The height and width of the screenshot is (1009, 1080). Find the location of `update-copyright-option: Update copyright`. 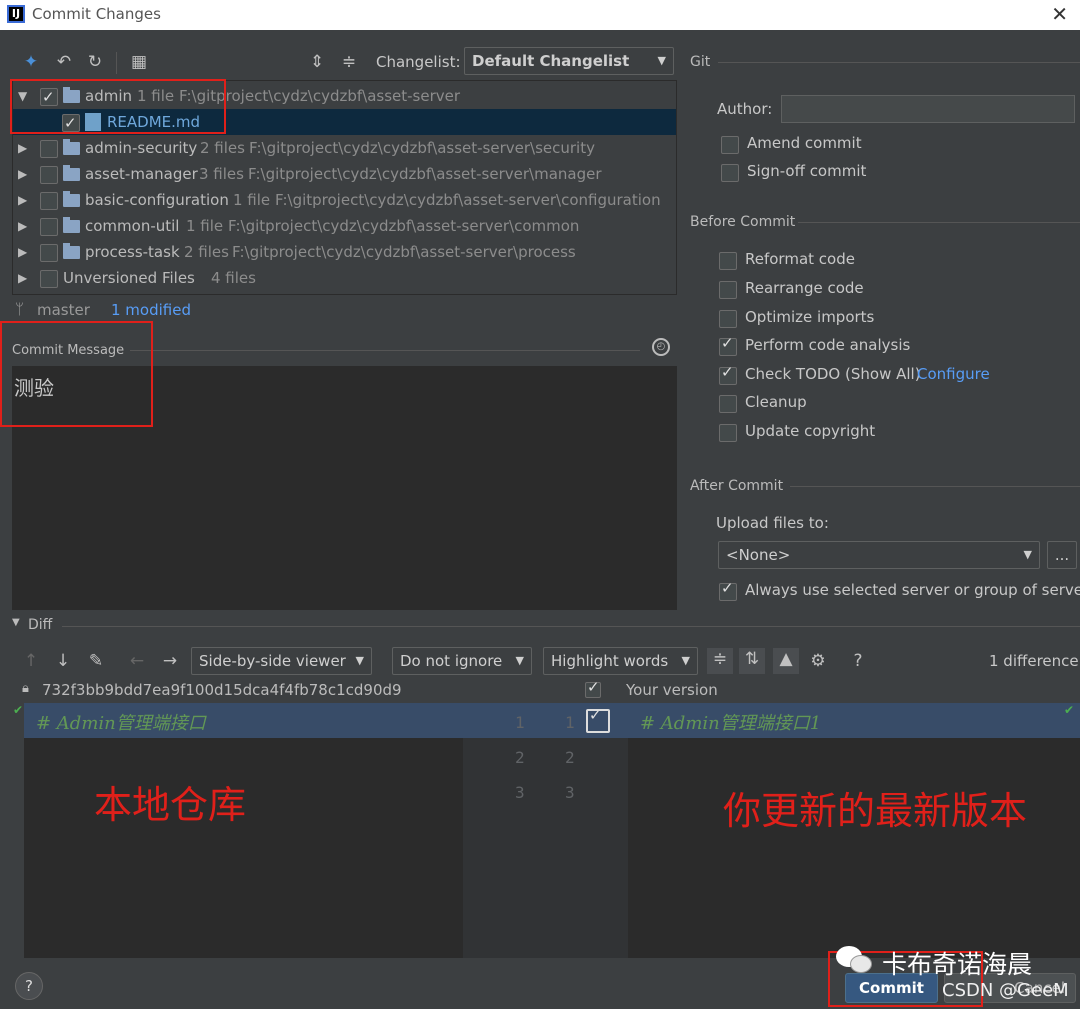

update-copyright-option: Update copyright is located at coordinates (869, 433).